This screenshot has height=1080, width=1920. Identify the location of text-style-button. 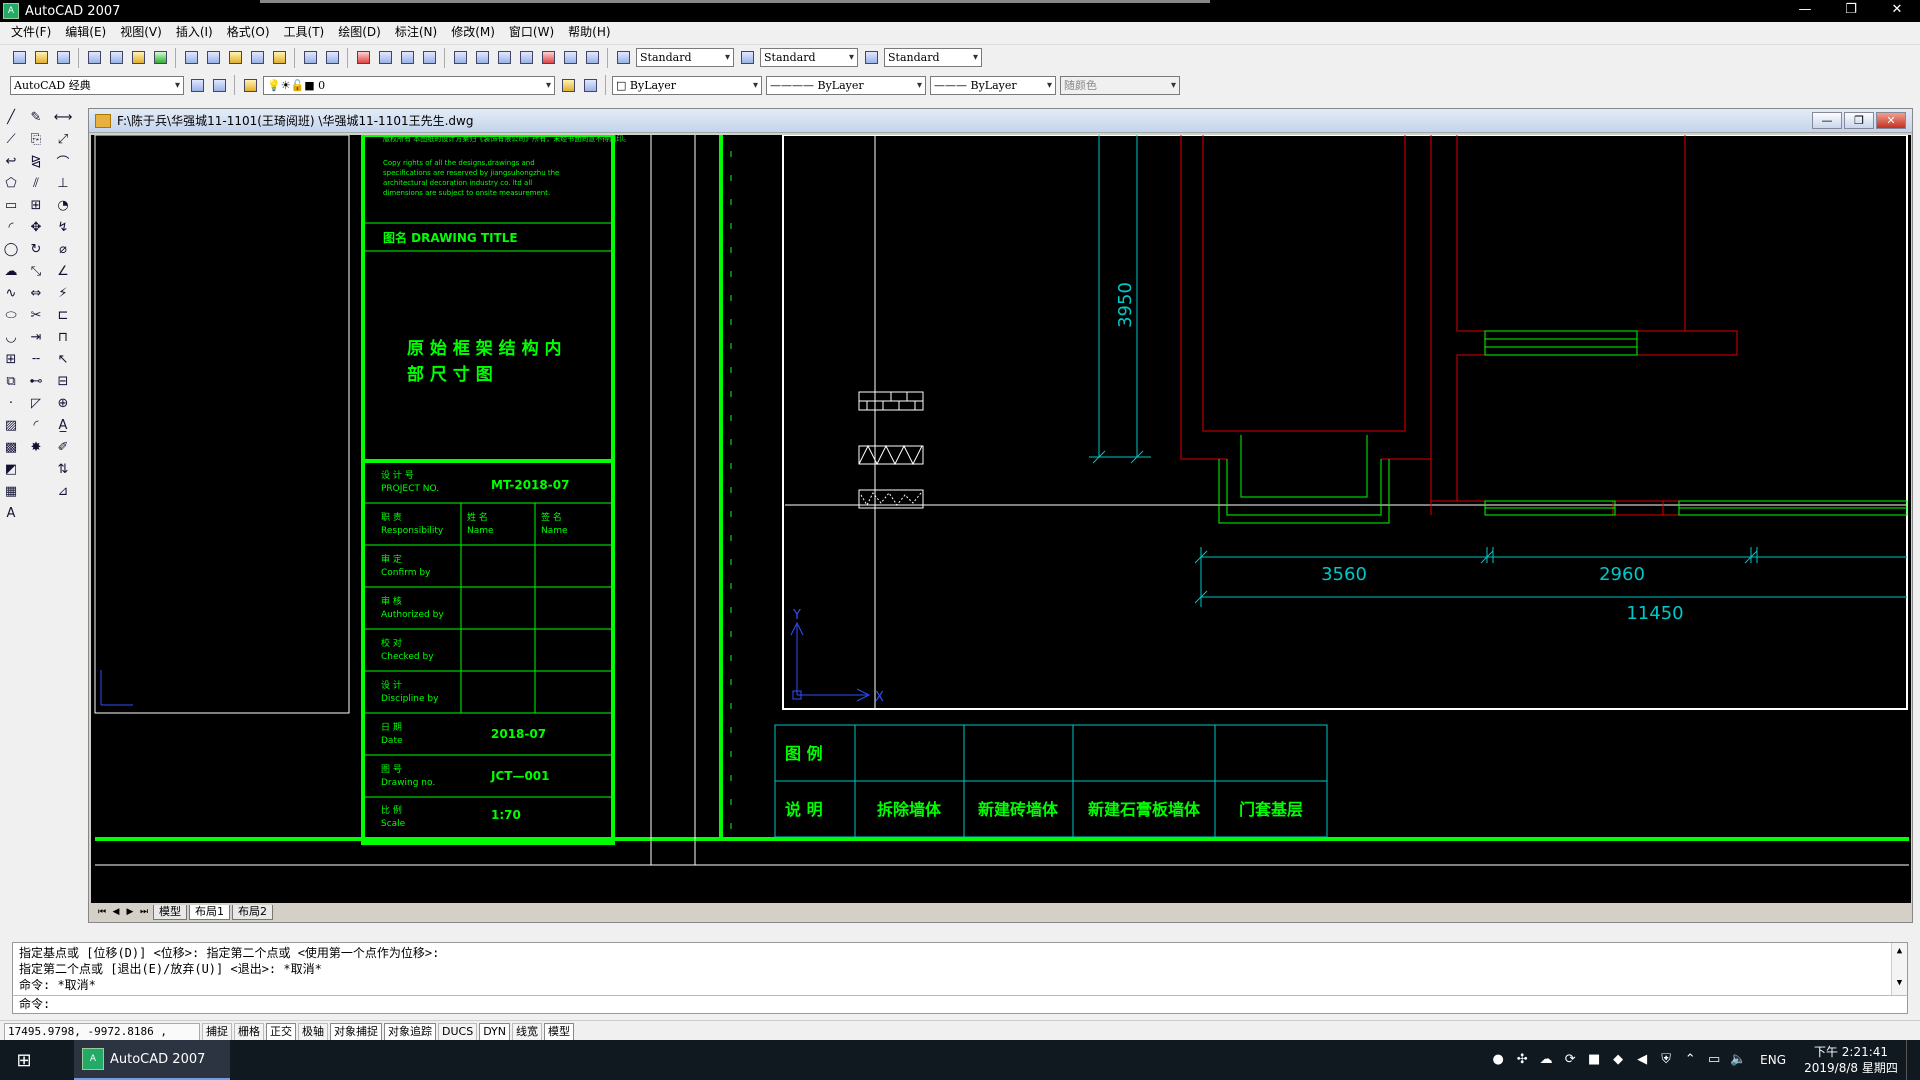
(623, 58).